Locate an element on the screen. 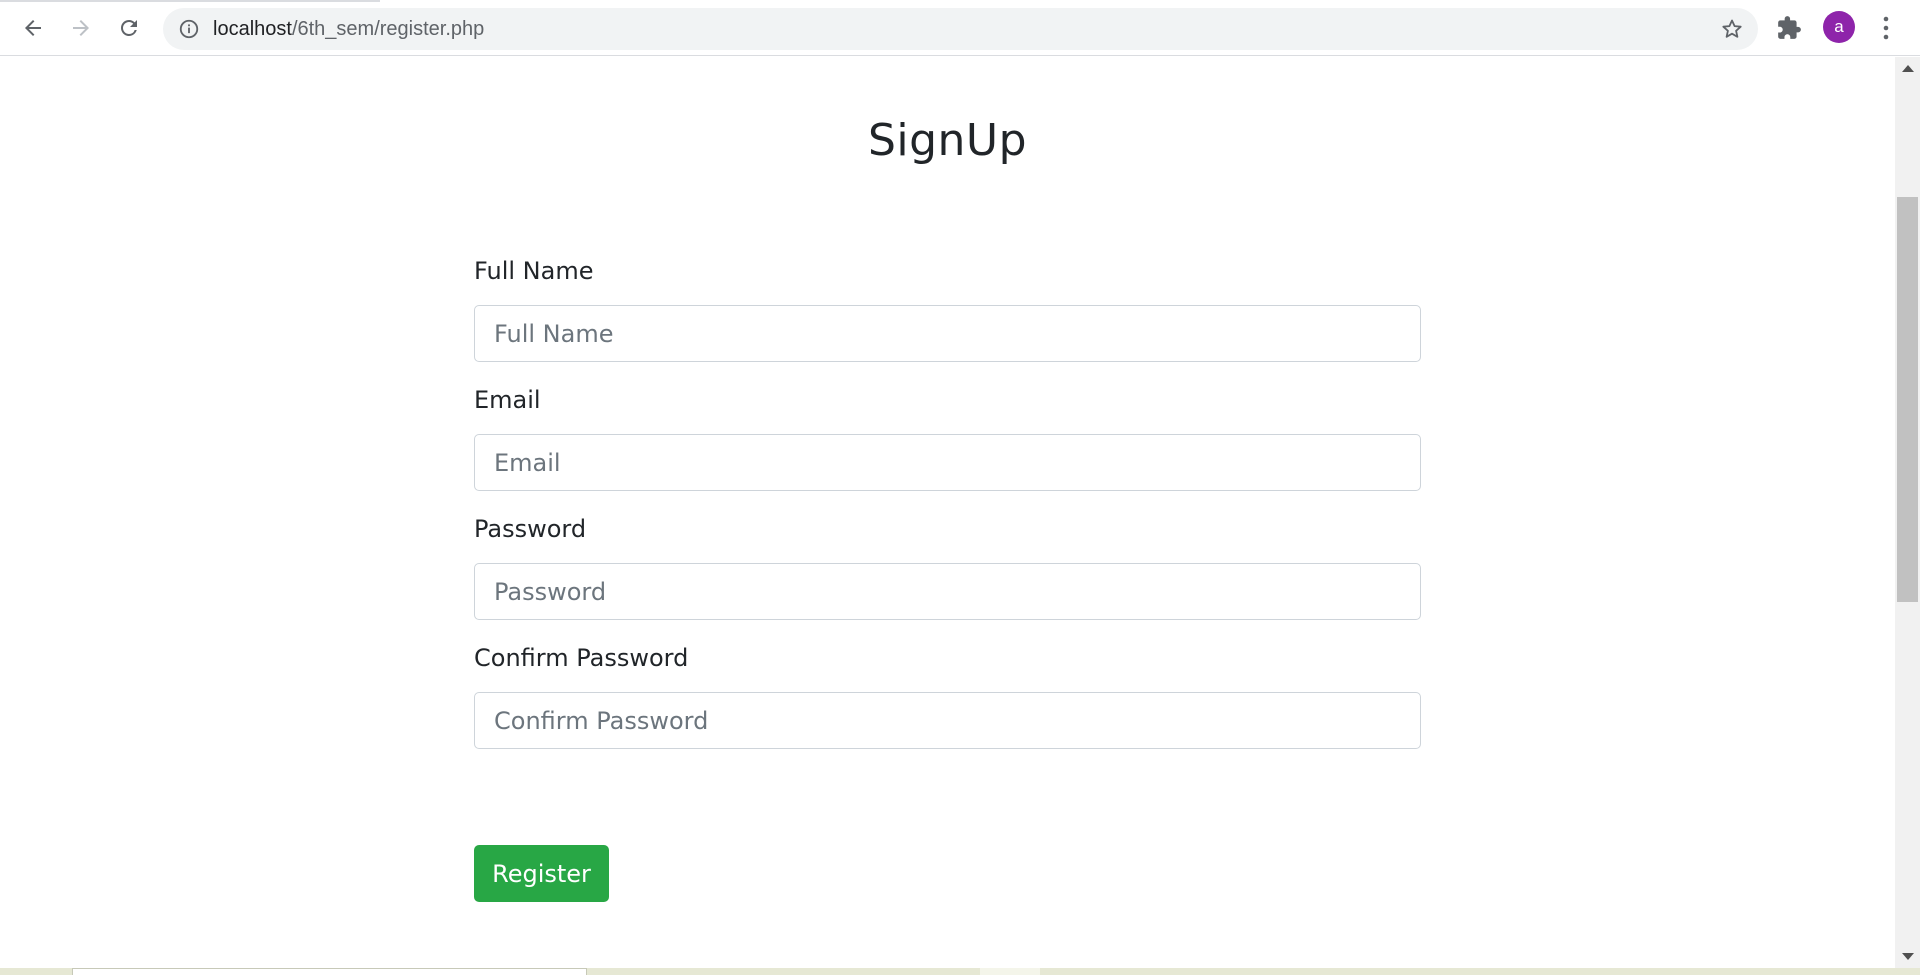 The width and height of the screenshot is (1920, 975). bottom-edge-strip is located at coordinates (960, 971).